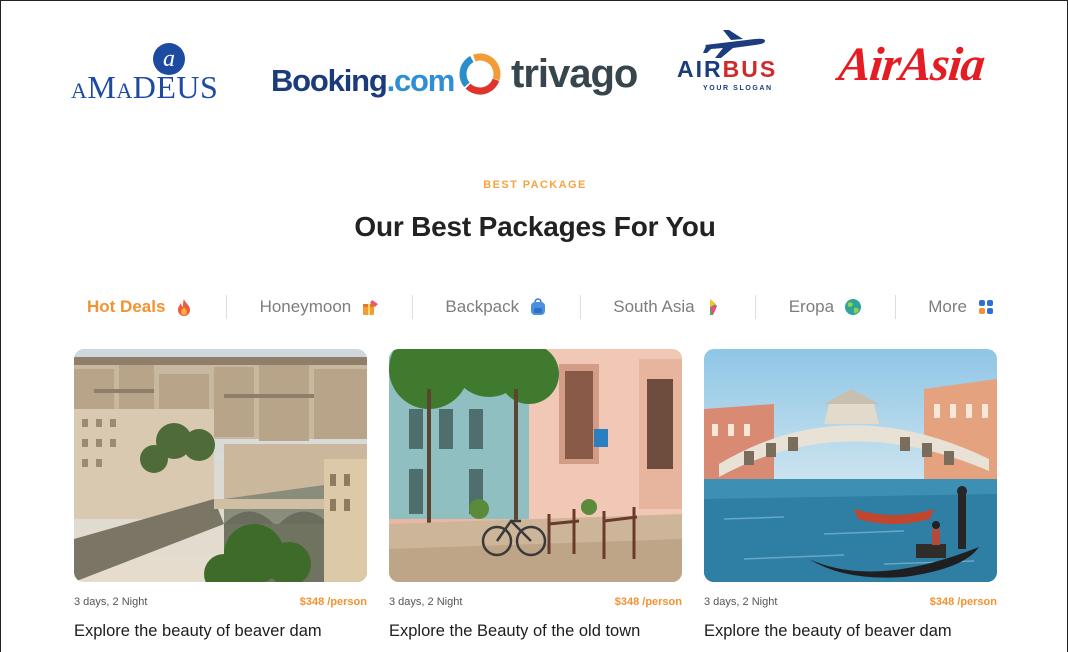 The height and width of the screenshot is (652, 1068). Describe the element at coordinates (986, 307) in the screenshot. I see `grid-icon` at that location.